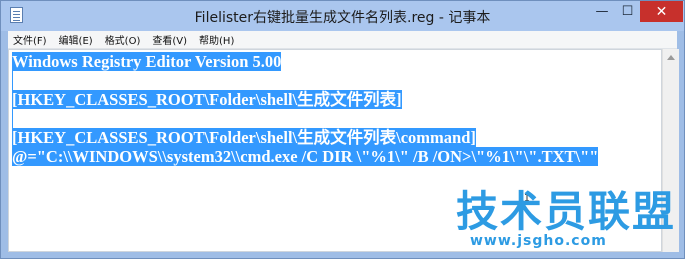  What do you see at coordinates (207, 99) in the screenshot?
I see `text-line-shell-key: [HKEY_CLASSES_ROOT\Folder\shell\生成文件列表]` at bounding box center [207, 99].